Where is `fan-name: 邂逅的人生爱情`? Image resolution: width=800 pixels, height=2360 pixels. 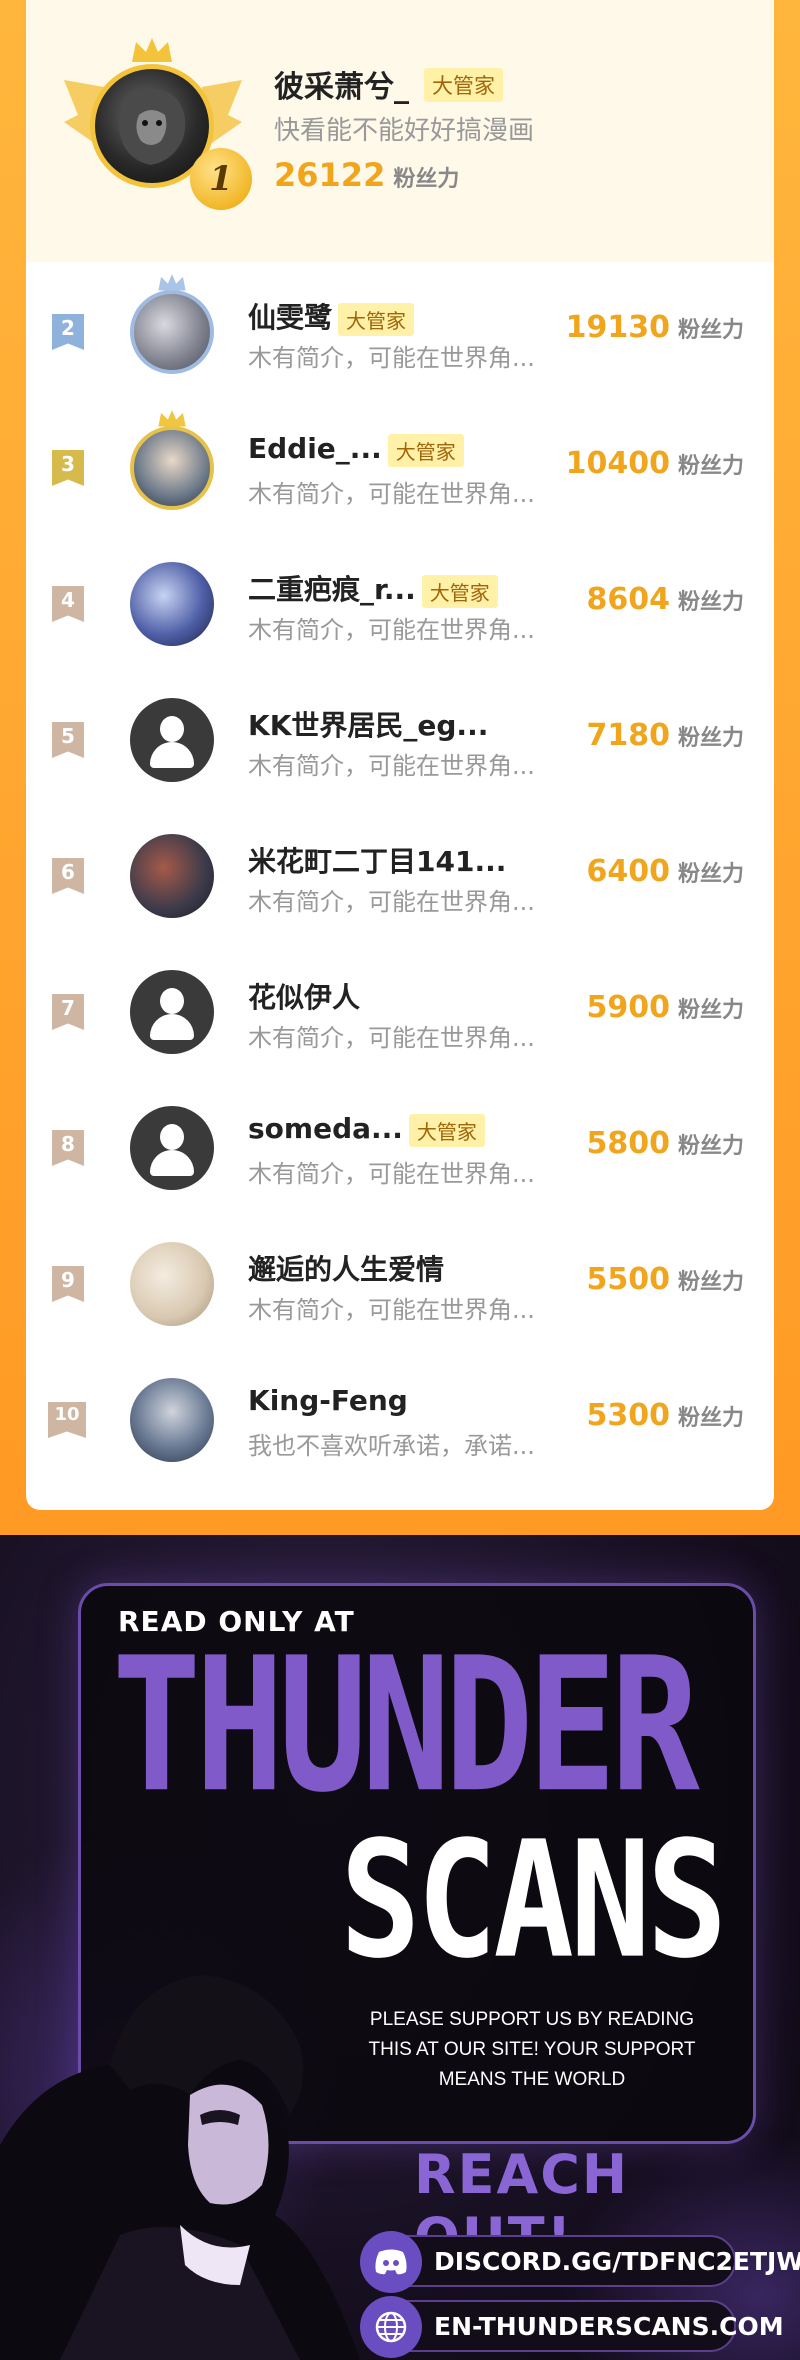
fan-name: 邂逅的人生爱情 is located at coordinates (346, 1268).